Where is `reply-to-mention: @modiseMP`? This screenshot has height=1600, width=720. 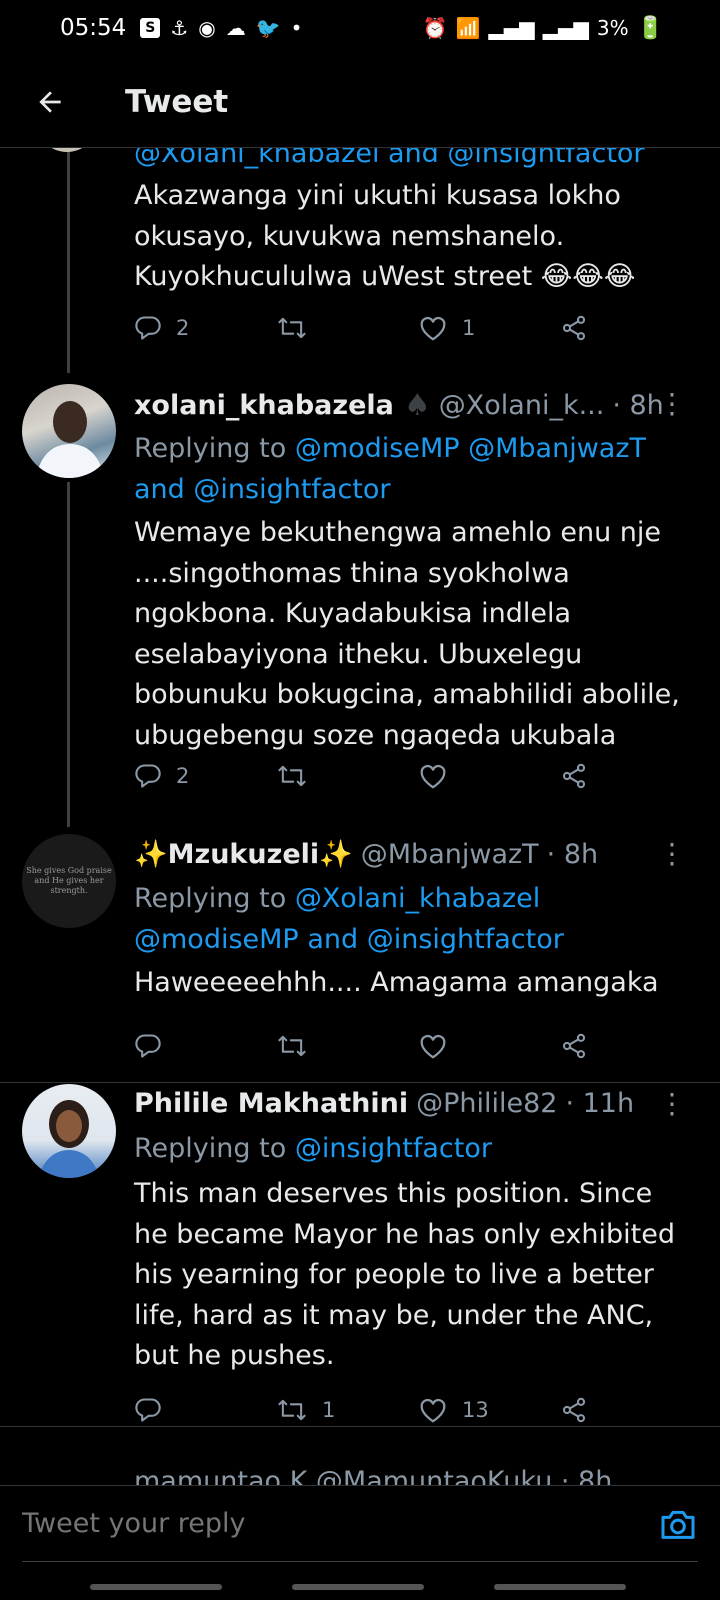 reply-to-mention: @modiseMP is located at coordinates (216, 939).